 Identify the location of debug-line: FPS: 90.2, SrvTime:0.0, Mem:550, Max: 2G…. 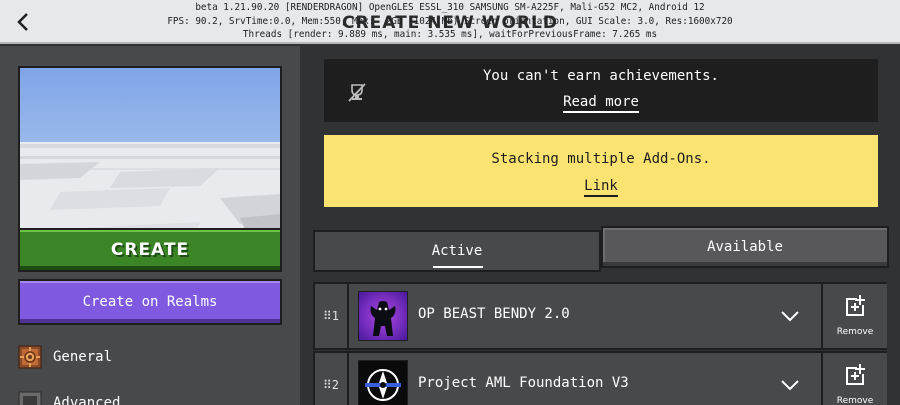
(450, 21).